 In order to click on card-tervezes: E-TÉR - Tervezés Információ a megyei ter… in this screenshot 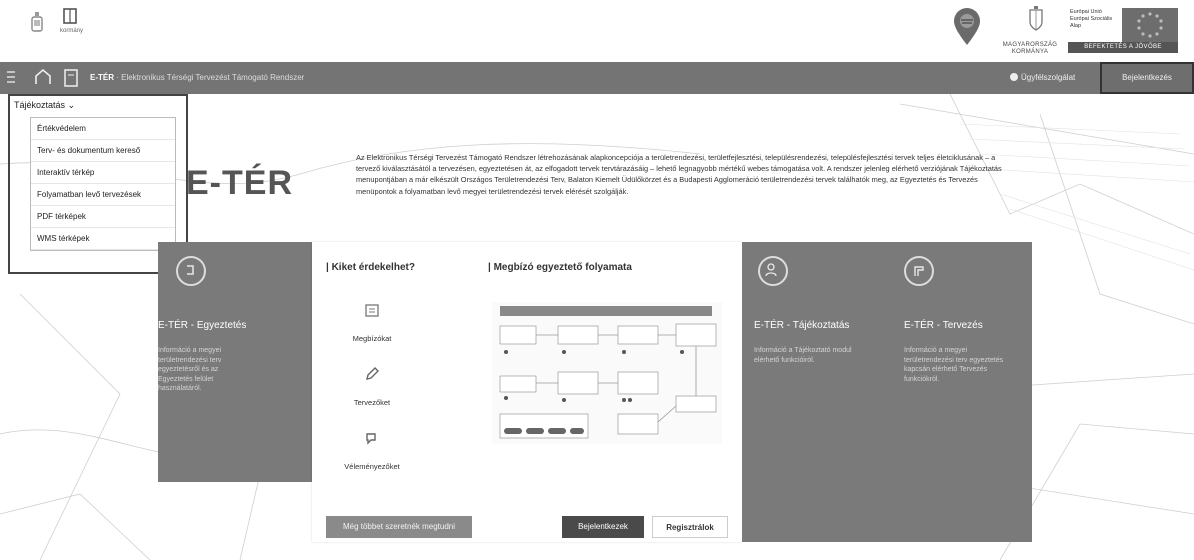, I will do `click(961, 392)`.